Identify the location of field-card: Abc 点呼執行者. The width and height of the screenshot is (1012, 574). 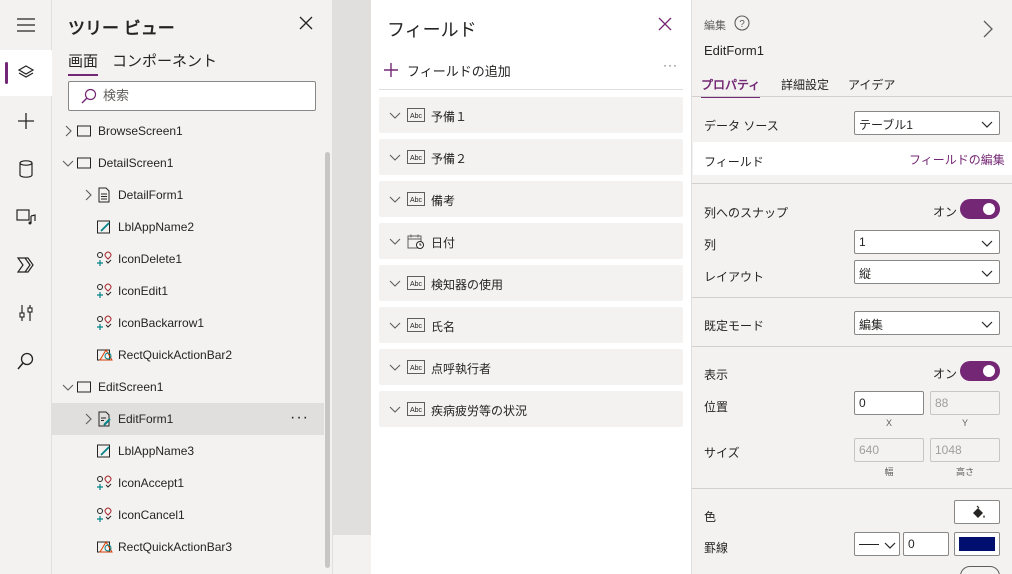
(531, 367).